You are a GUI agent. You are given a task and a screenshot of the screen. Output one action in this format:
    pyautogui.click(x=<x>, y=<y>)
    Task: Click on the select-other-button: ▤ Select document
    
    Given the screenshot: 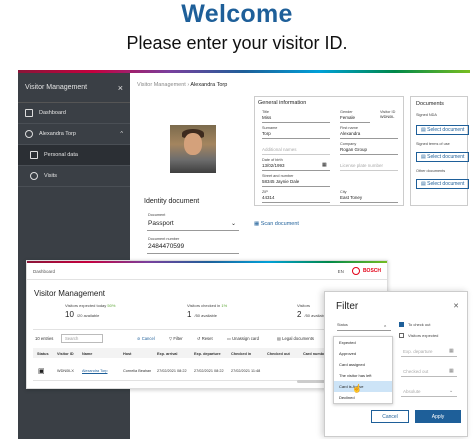 What is the action you would take?
    pyautogui.click(x=443, y=184)
    